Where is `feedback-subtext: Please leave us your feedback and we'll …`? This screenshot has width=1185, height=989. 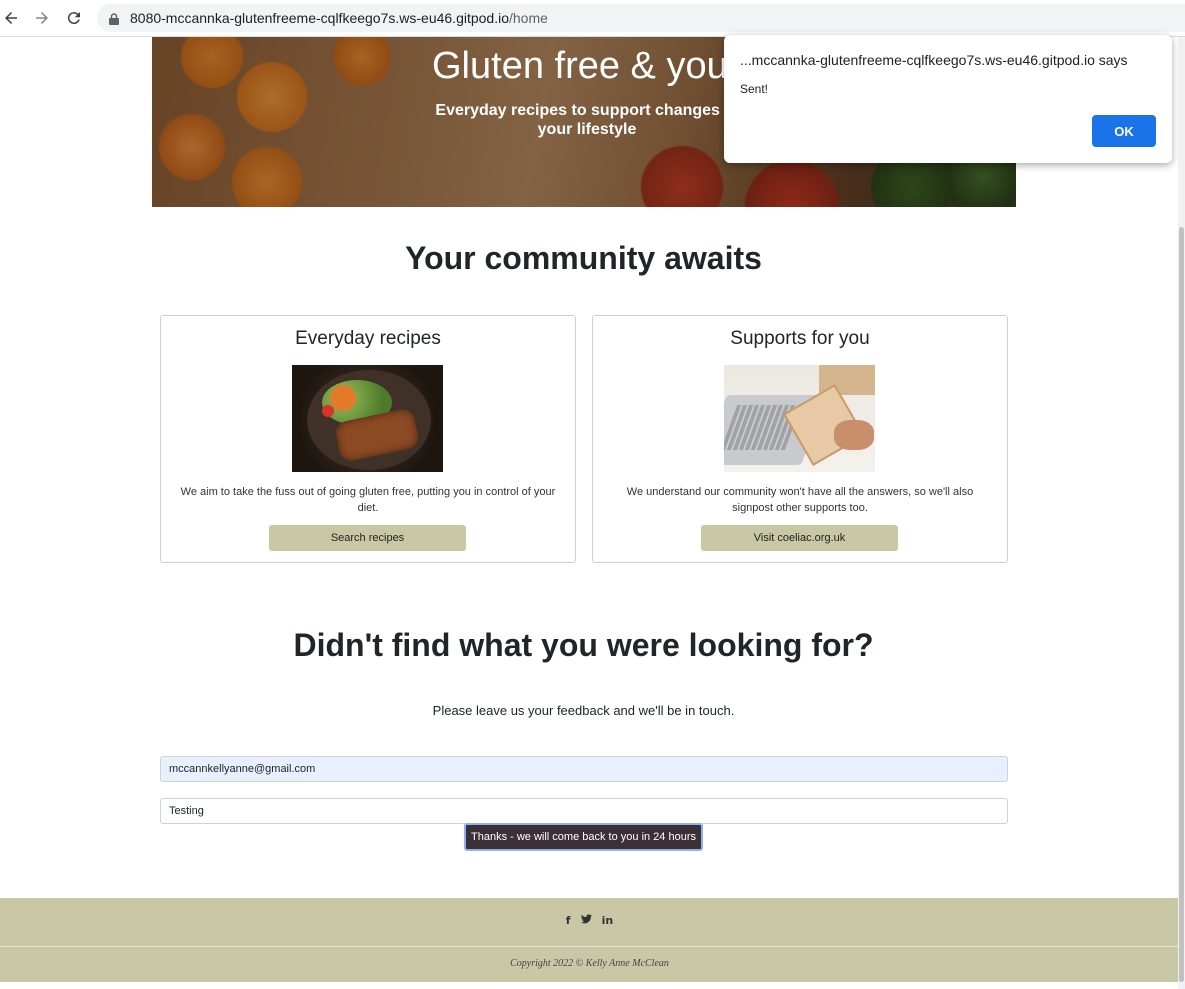
feedback-subtext: Please leave us your feedback and we'll … is located at coordinates (583, 710).